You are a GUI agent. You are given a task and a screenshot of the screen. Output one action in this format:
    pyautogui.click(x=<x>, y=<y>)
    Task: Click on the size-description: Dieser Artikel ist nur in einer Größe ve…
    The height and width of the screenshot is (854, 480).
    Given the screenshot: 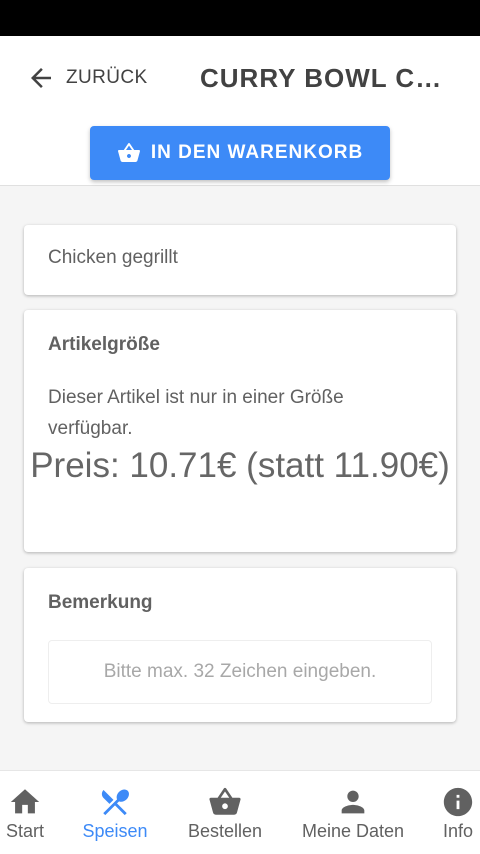 What is the action you would take?
    pyautogui.click(x=196, y=413)
    